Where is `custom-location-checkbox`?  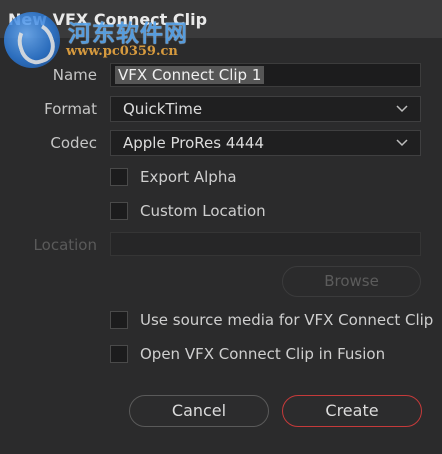
custom-location-checkbox is located at coordinates (119, 211).